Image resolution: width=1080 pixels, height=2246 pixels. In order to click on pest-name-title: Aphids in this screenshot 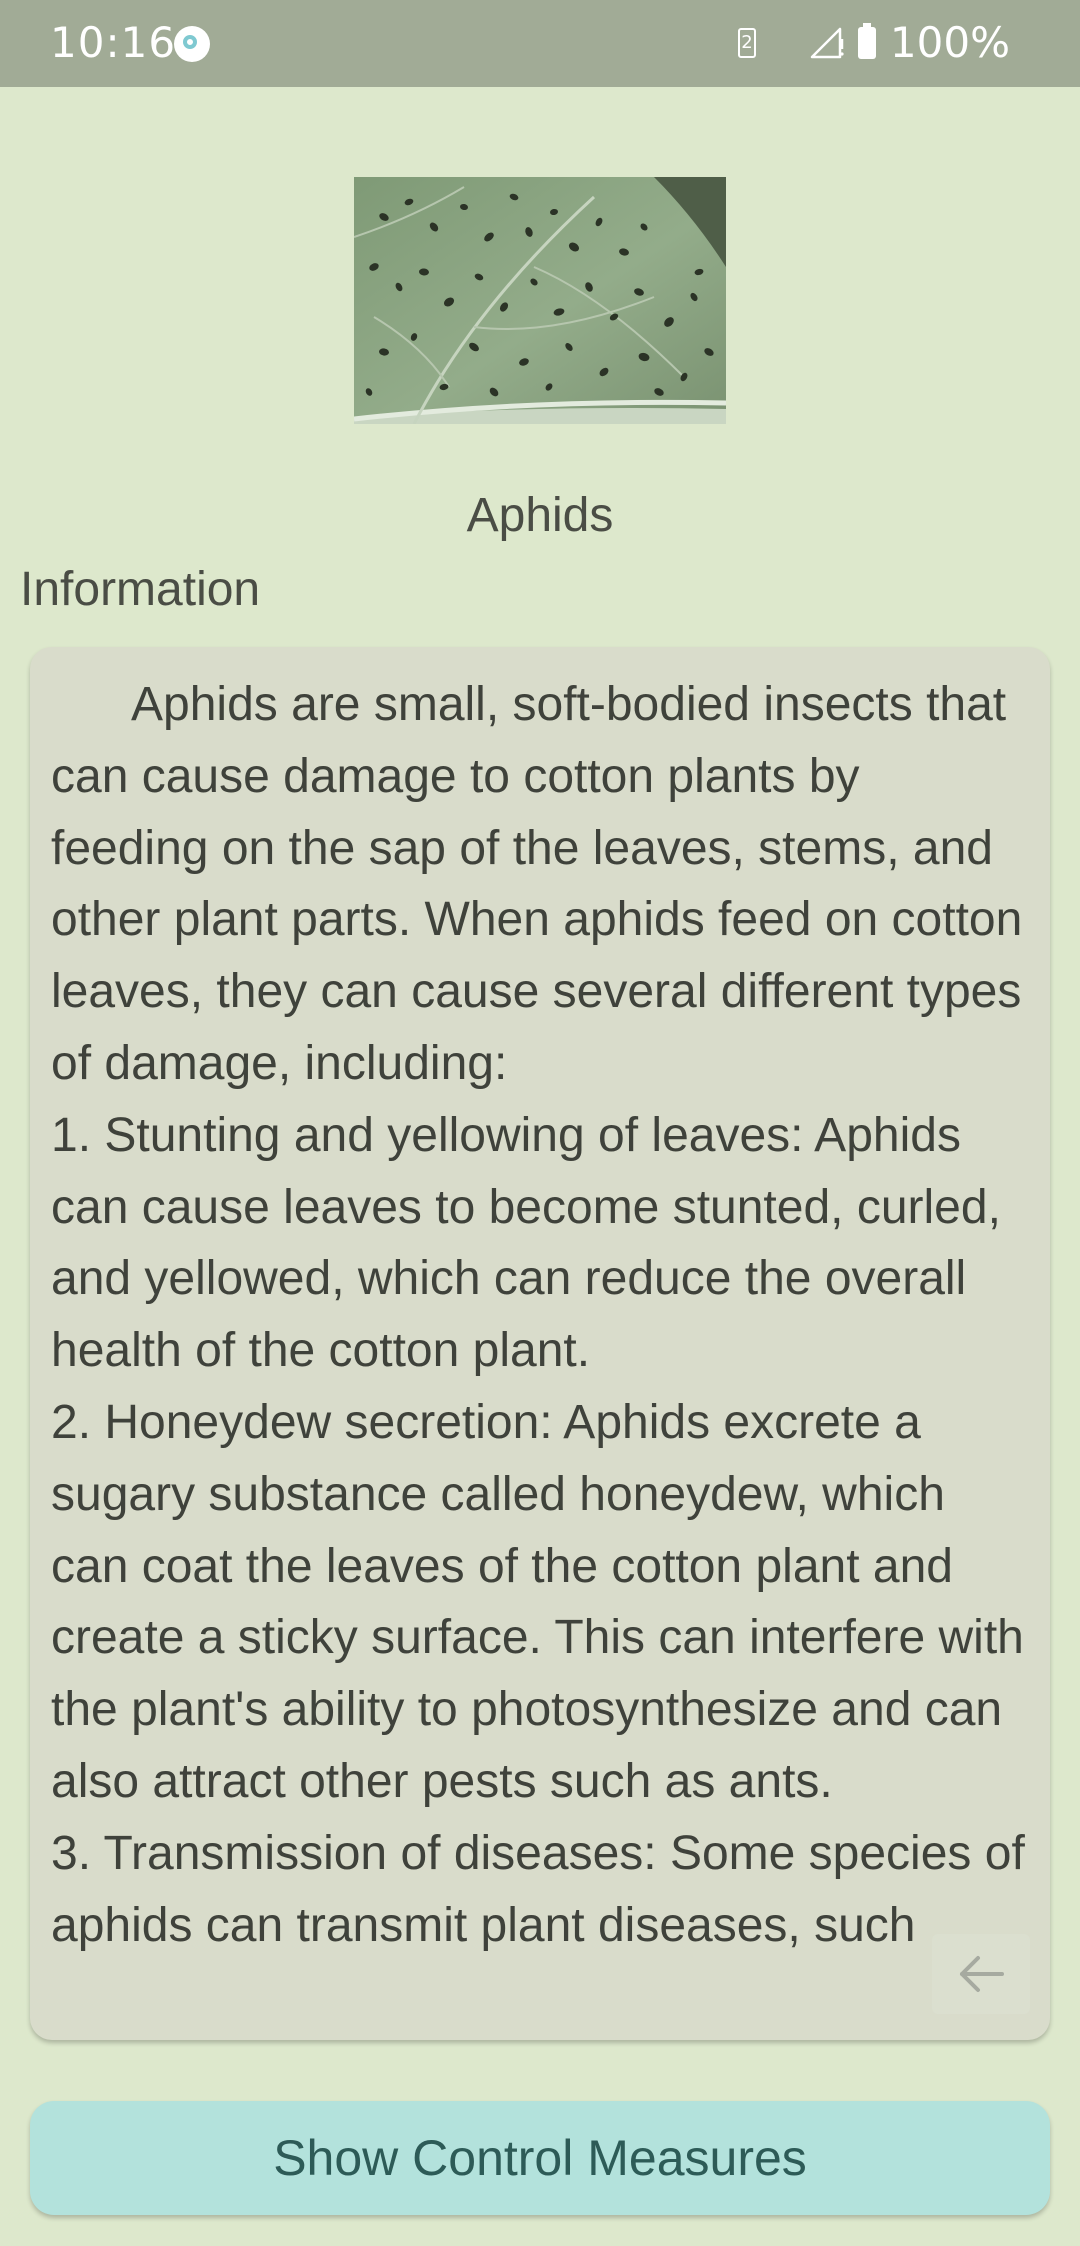, I will do `click(540, 515)`.